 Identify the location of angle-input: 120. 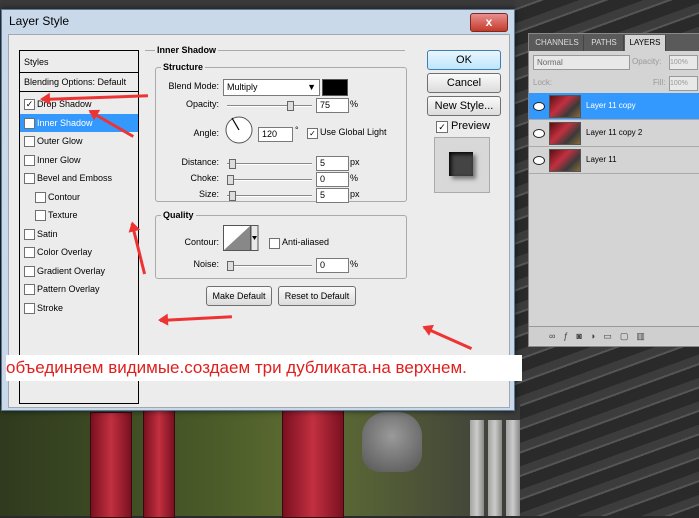
(275, 134).